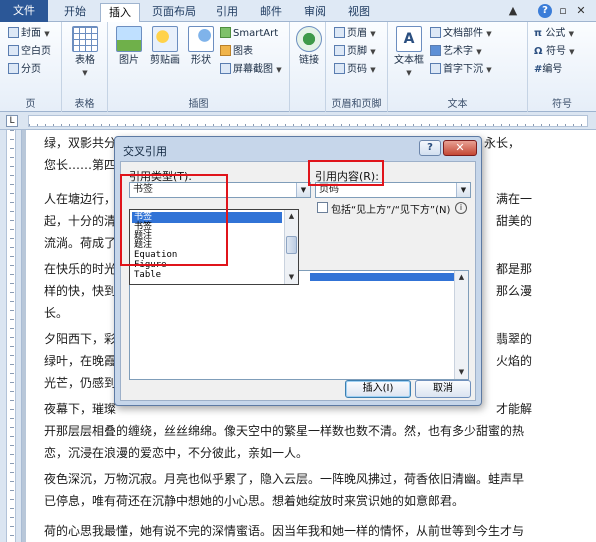  What do you see at coordinates (514, 361) in the screenshot?
I see `doc-line-right: 火焰的` at bounding box center [514, 361].